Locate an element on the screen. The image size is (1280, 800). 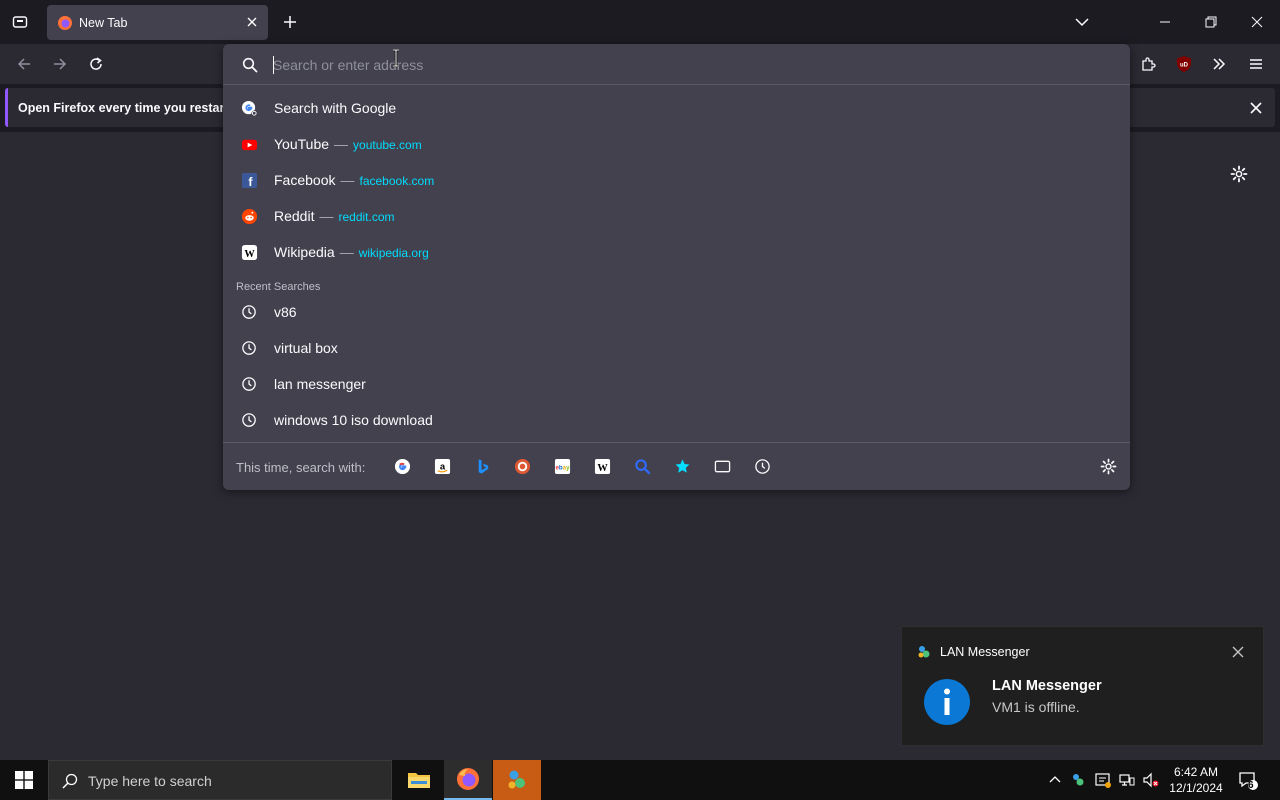
recent-searches-heading: Recent Searches is located at coordinates (278, 287).